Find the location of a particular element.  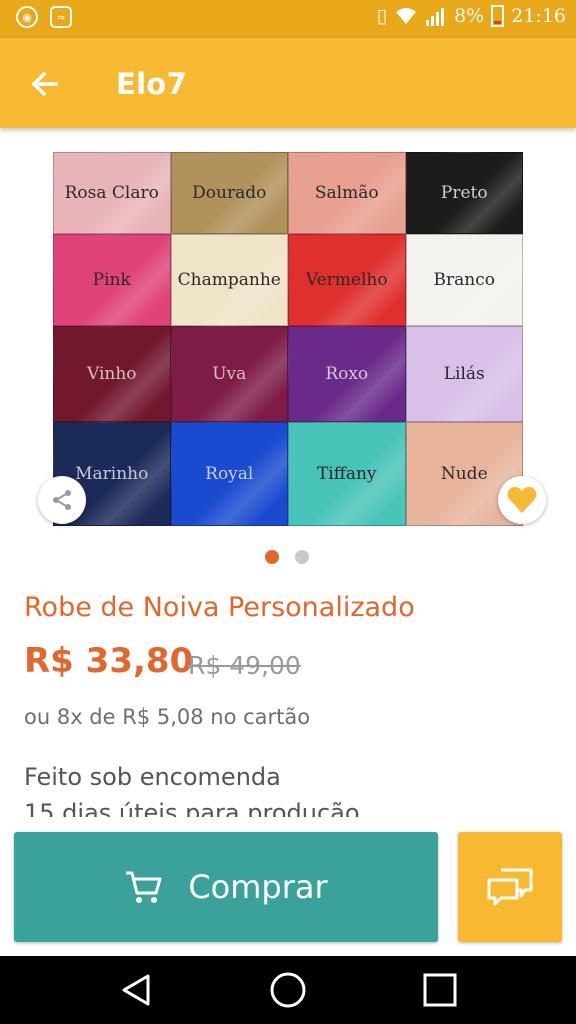

nav-recents-button is located at coordinates (440, 990).